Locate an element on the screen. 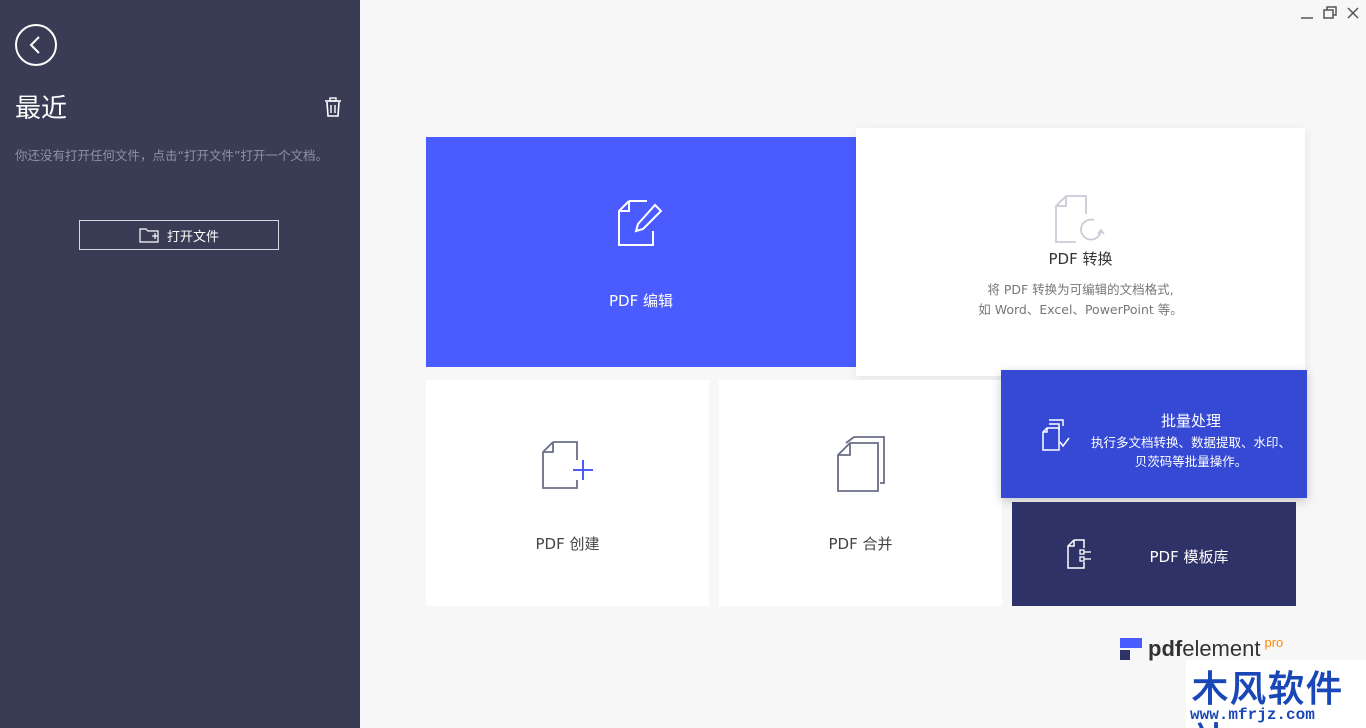 The image size is (1366, 728). batch-process-label: 批量处理 is located at coordinates (1190, 421).